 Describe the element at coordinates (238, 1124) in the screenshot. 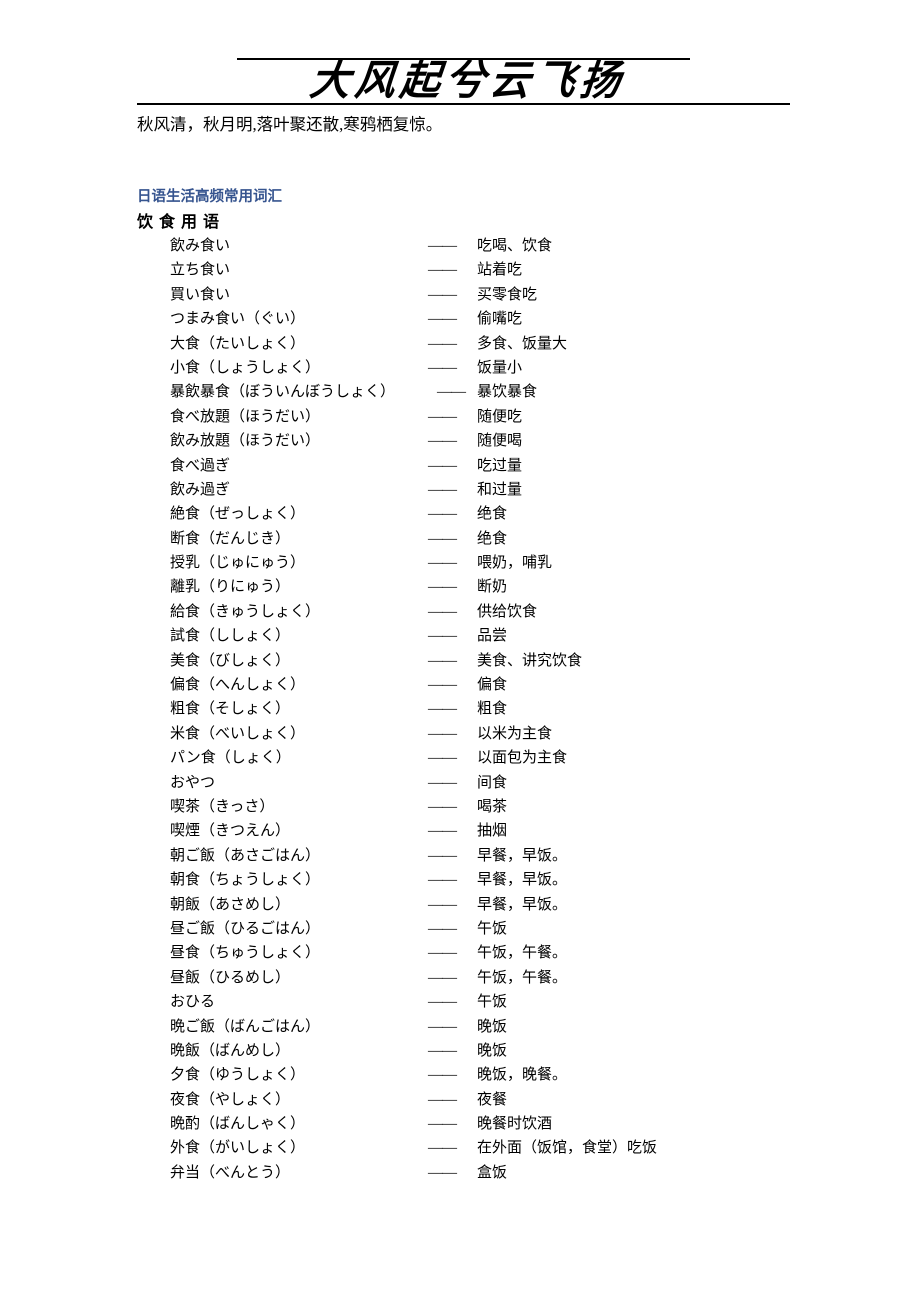

I see `japanese-term: 晩酌（ばんしゃく）` at that location.